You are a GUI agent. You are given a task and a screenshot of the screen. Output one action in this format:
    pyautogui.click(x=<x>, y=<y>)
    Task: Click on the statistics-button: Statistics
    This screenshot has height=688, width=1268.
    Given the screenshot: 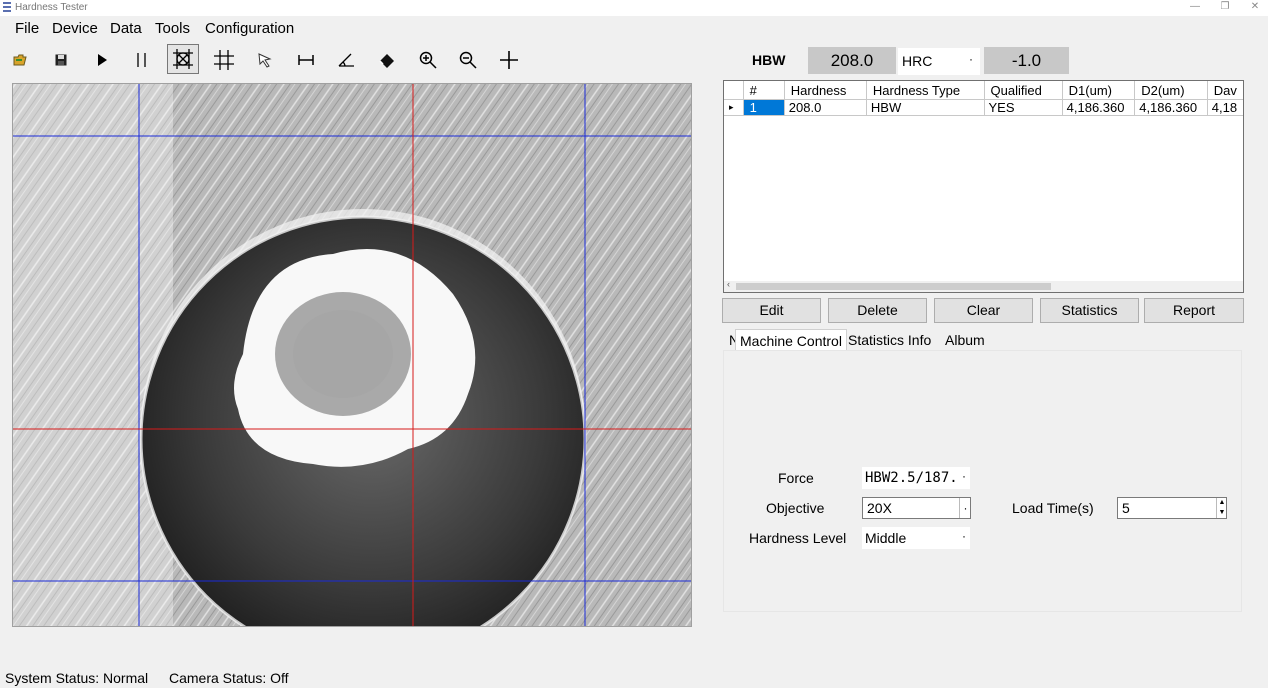 What is the action you would take?
    pyautogui.click(x=1089, y=310)
    